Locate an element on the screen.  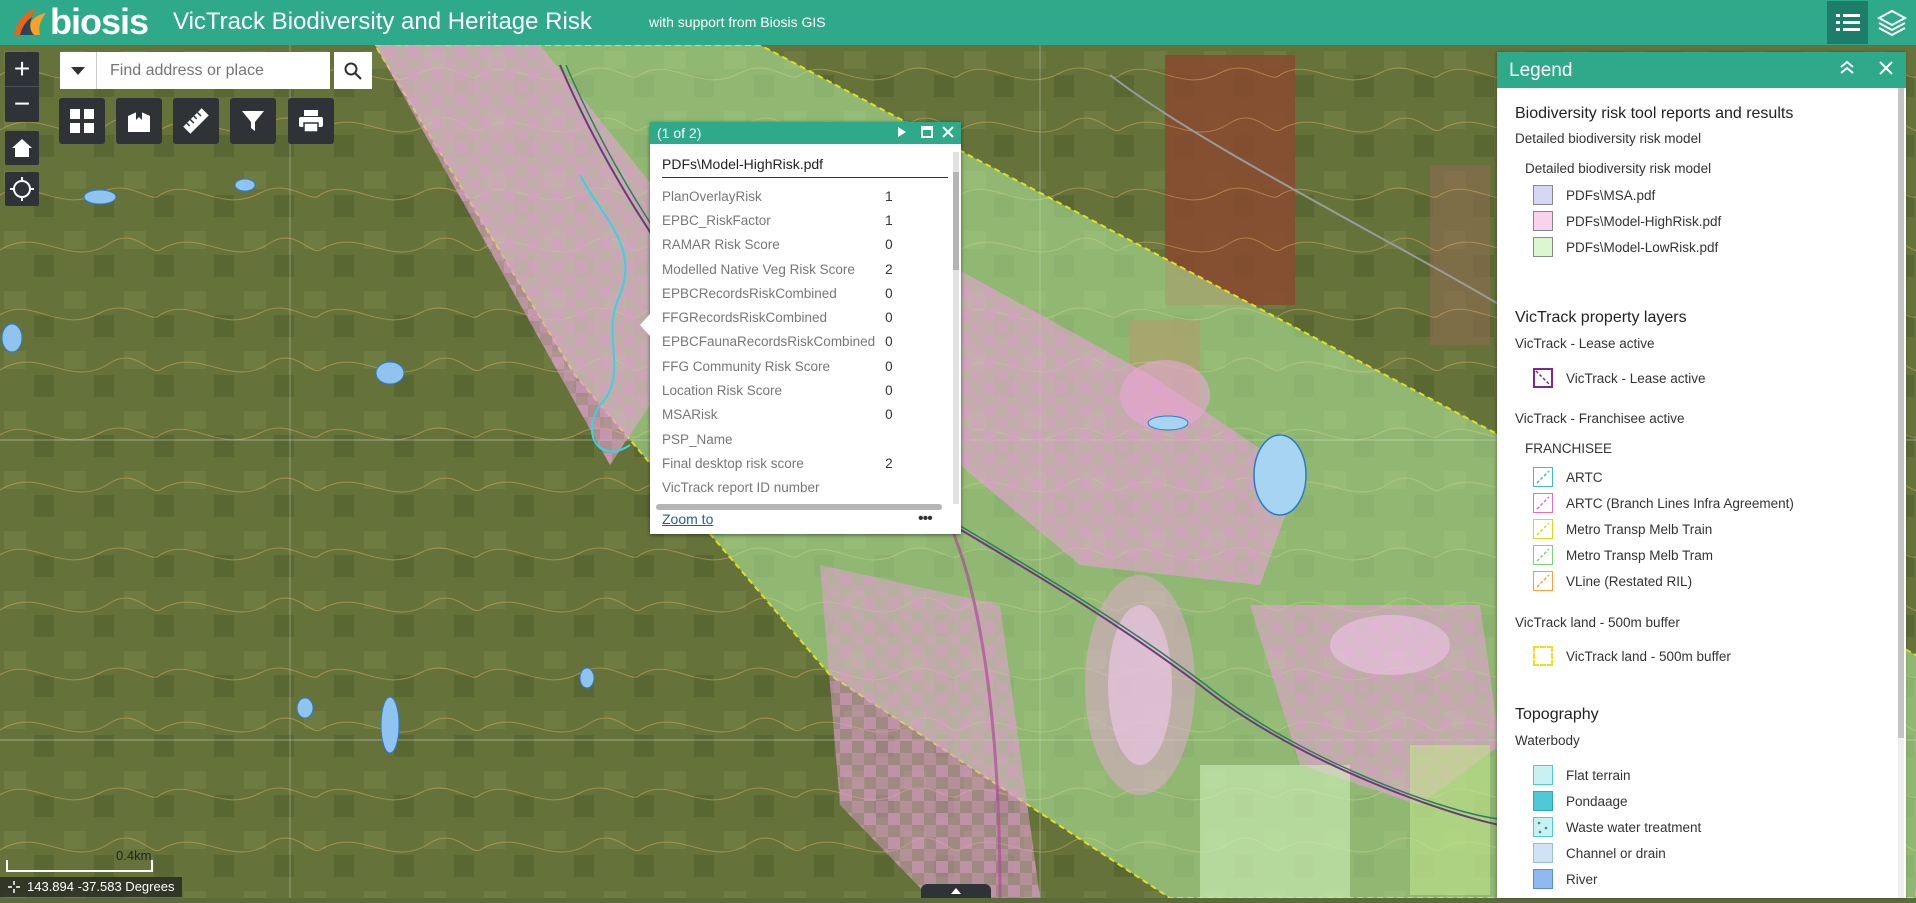
maximize-popup-button is located at coordinates (927, 133).